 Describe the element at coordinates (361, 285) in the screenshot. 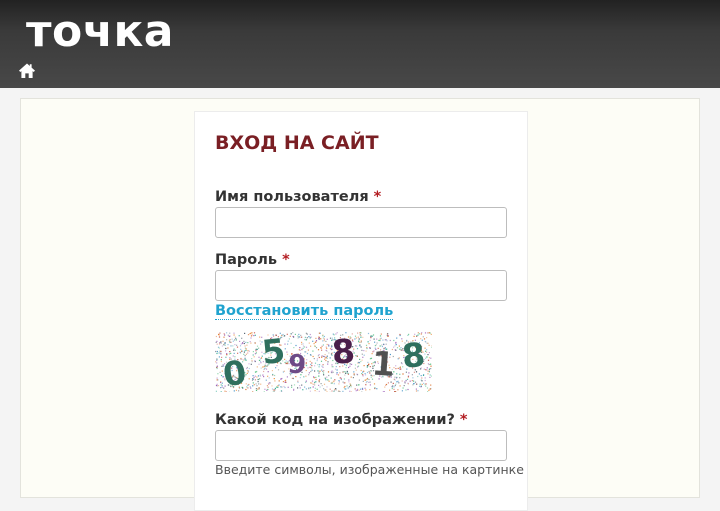

I see `password-input` at that location.